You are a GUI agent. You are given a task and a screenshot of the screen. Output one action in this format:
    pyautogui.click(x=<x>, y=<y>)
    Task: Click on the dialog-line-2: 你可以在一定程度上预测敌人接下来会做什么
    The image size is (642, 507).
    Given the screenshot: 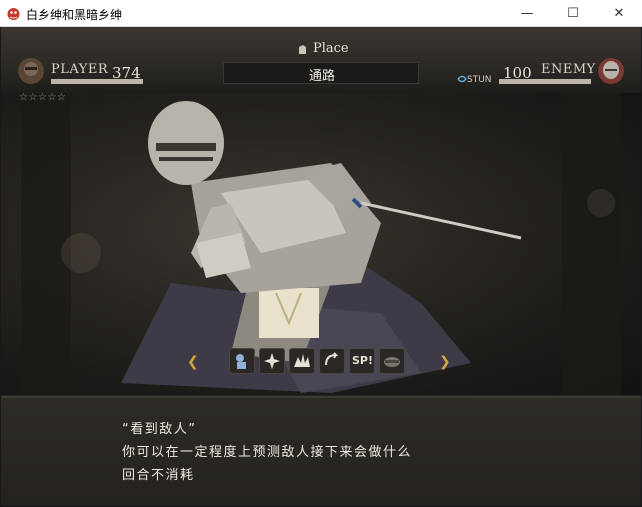 What is the action you would take?
    pyautogui.click(x=267, y=452)
    